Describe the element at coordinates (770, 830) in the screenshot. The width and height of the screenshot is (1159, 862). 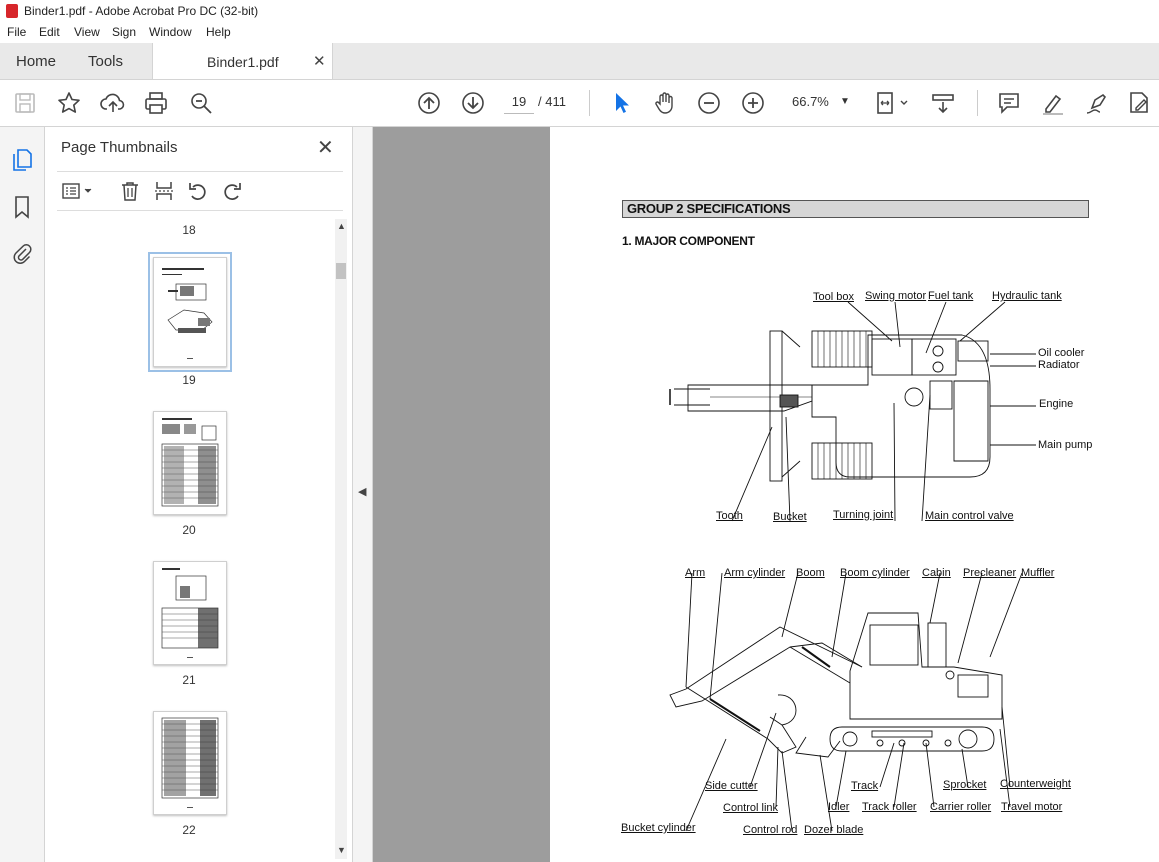
I see `label-control-rod: Control rod` at that location.